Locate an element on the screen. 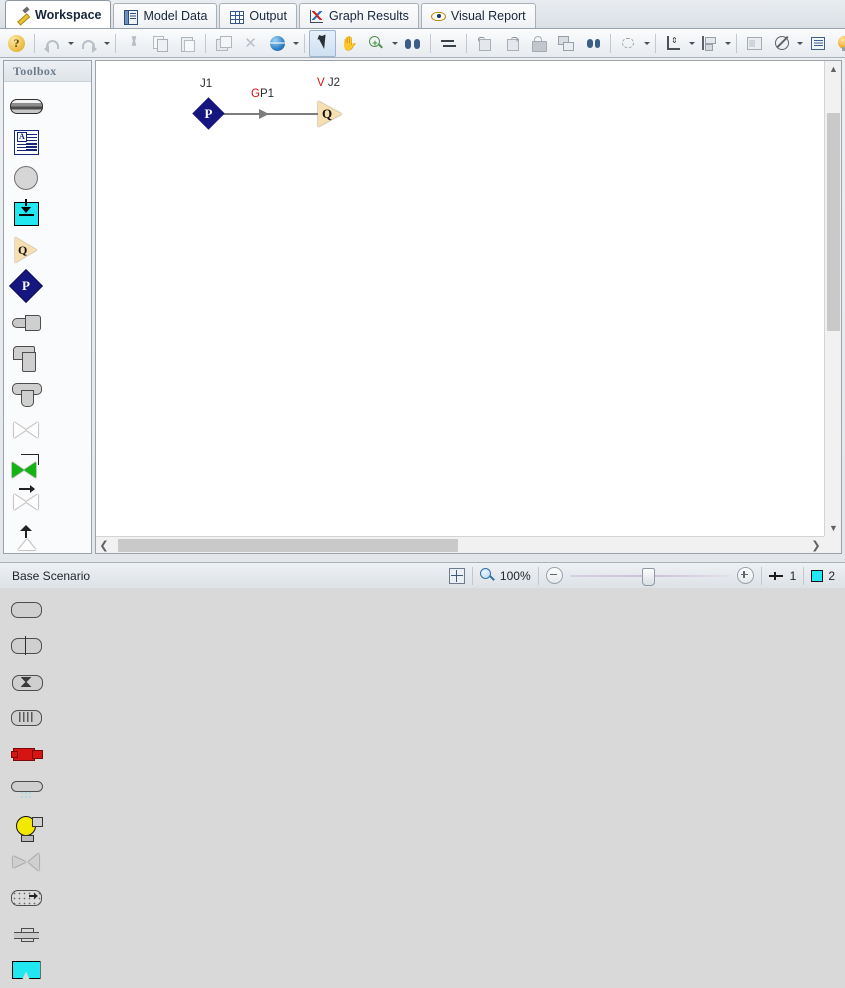 The height and width of the screenshot is (988, 845). pipe-icon is located at coordinates (776, 576).